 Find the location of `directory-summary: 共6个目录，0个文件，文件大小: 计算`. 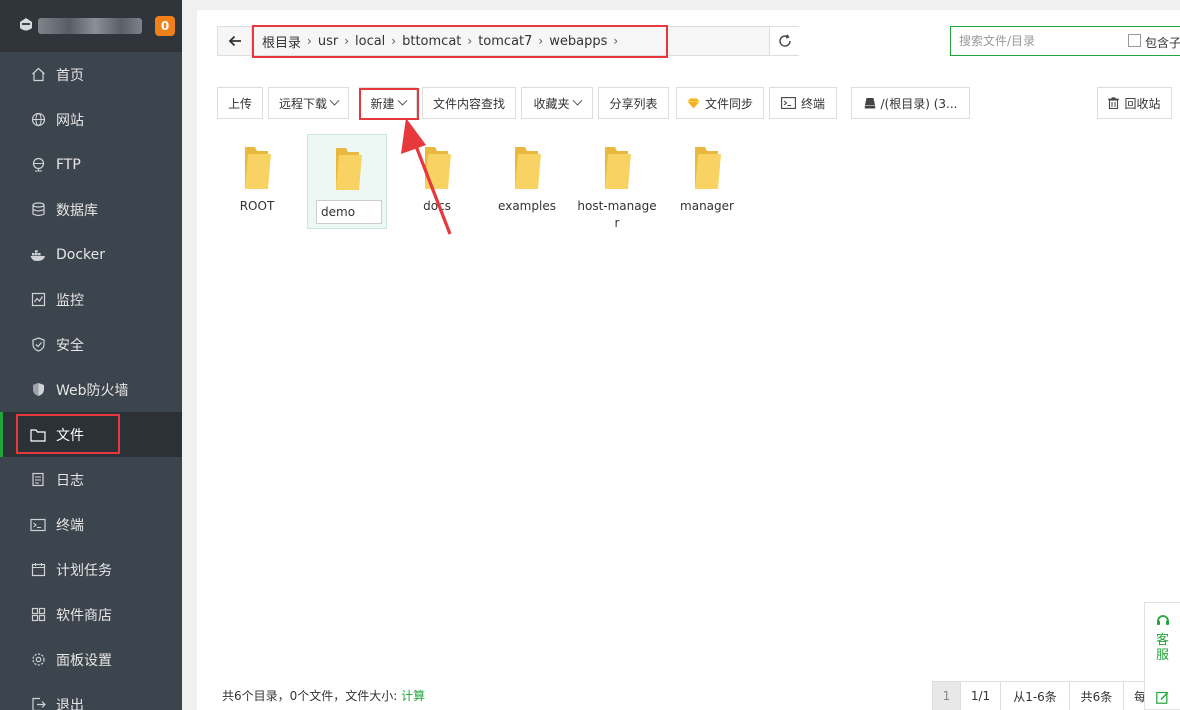

directory-summary: 共6个目录，0个文件，文件大小: 计算 is located at coordinates (323, 695).